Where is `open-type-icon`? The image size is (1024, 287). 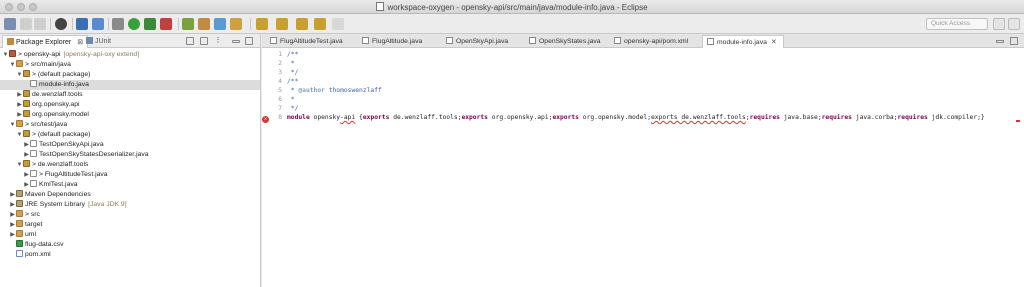
open-type-icon is located at coordinates (236, 24).